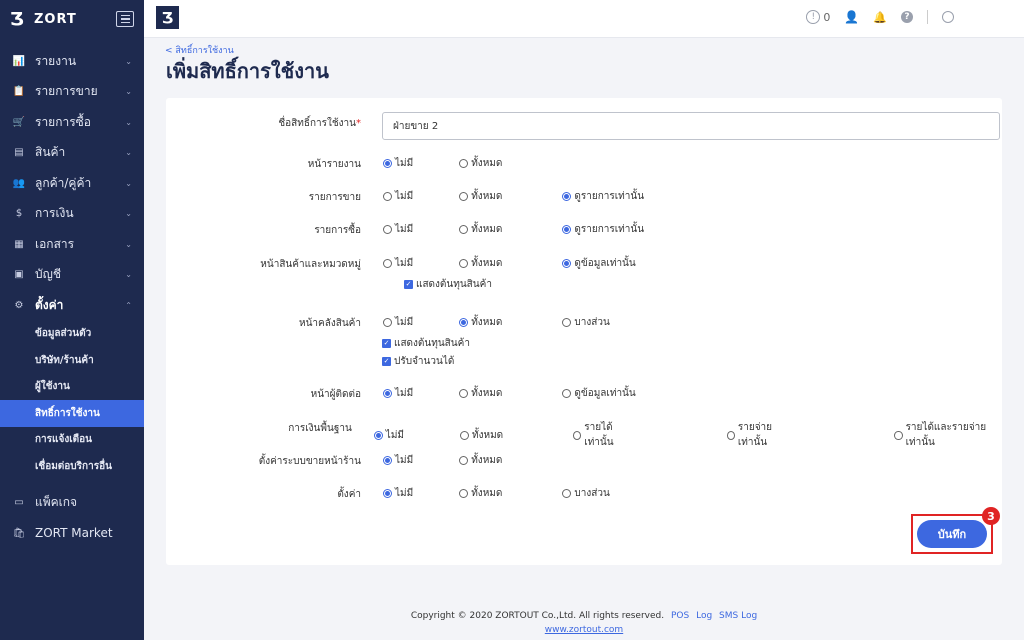 This screenshot has height=640, width=1024. Describe the element at coordinates (952, 534) in the screenshot. I see `save-button: บันทึก` at that location.